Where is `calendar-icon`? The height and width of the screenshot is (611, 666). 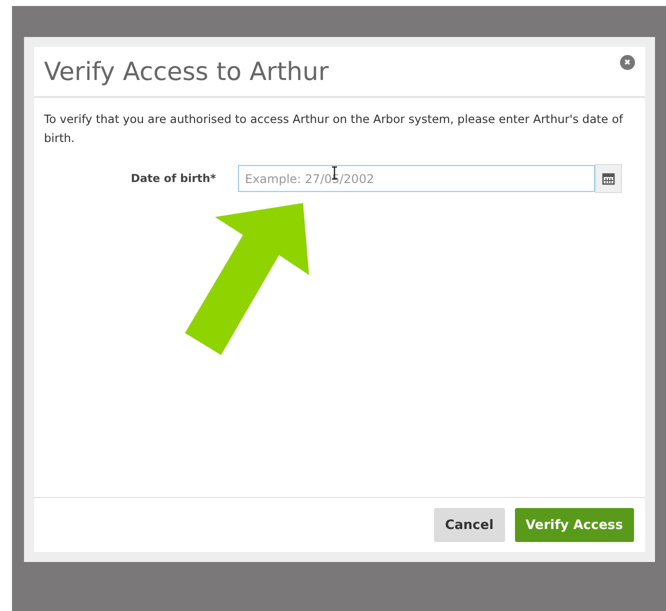 calendar-icon is located at coordinates (608, 178).